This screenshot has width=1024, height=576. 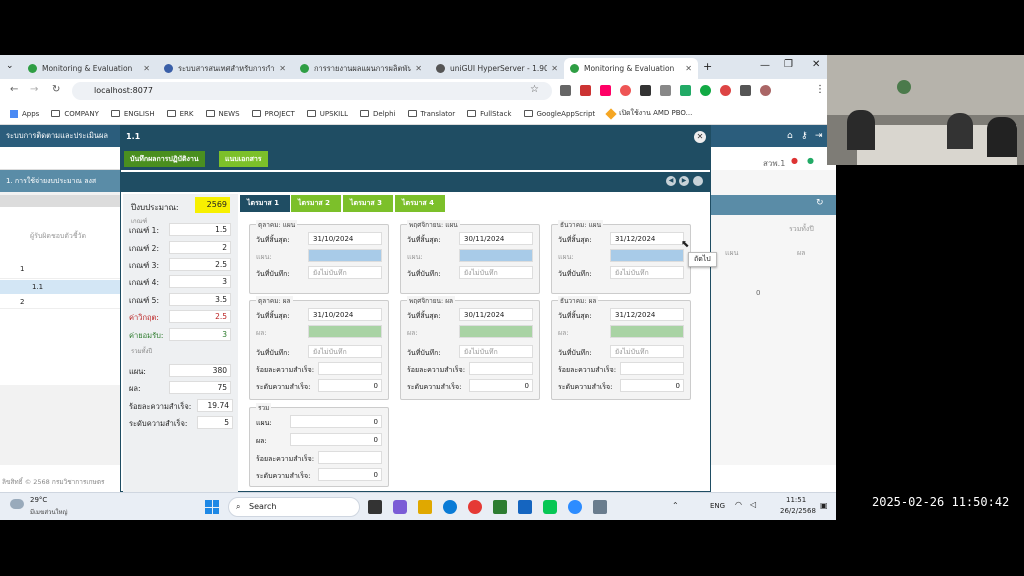 I want to click on taskbar-search: ⌕ Search, so click(x=294, y=507).